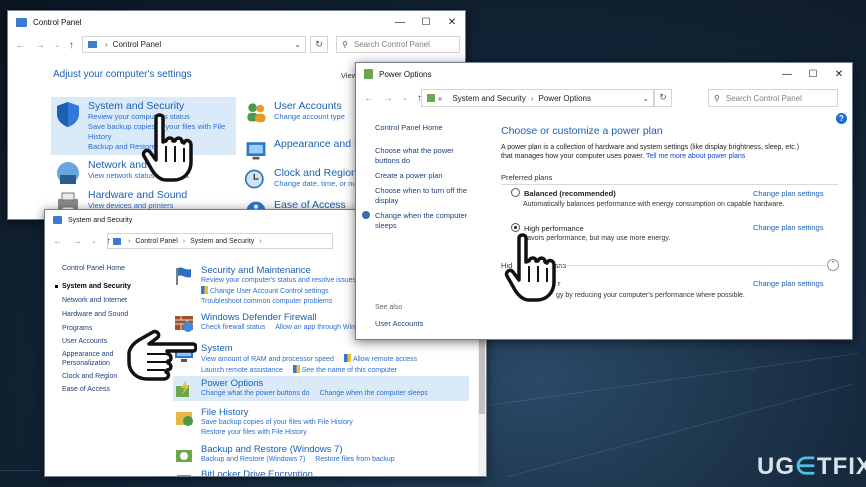  What do you see at coordinates (86, 389) in the screenshot?
I see `sidebar-item-ease: Ease of Access` at bounding box center [86, 389].